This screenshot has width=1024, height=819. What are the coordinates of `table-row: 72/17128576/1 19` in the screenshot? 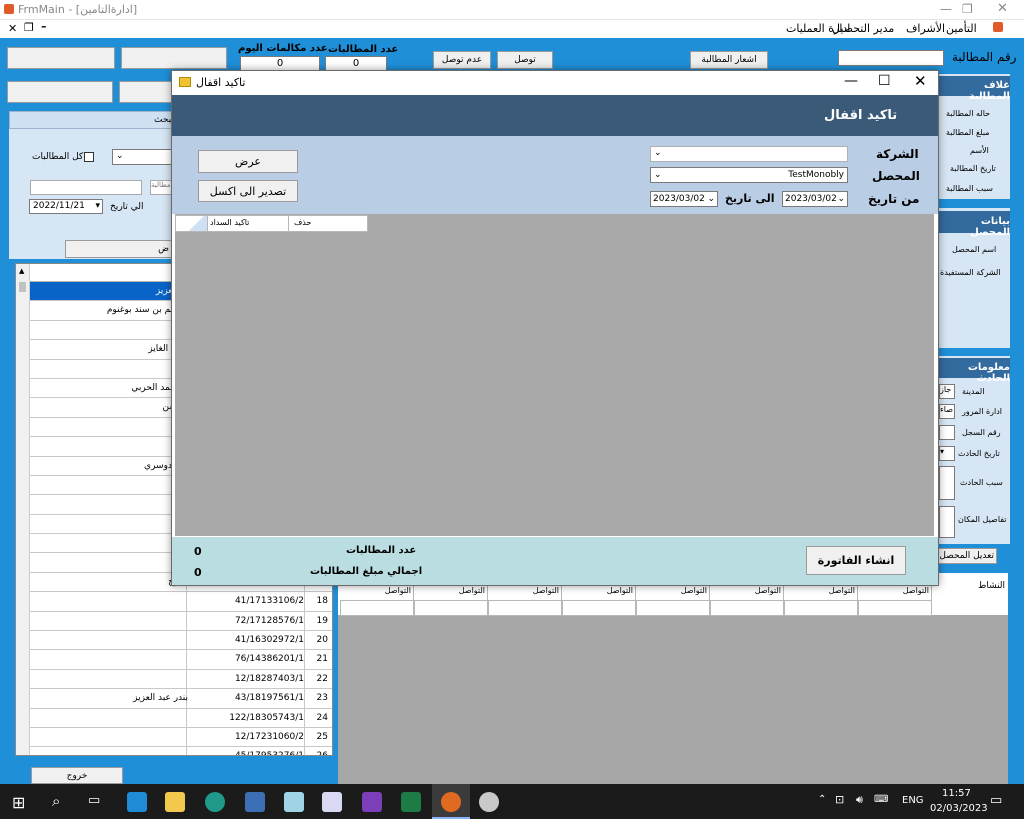 It's located at (181, 621).